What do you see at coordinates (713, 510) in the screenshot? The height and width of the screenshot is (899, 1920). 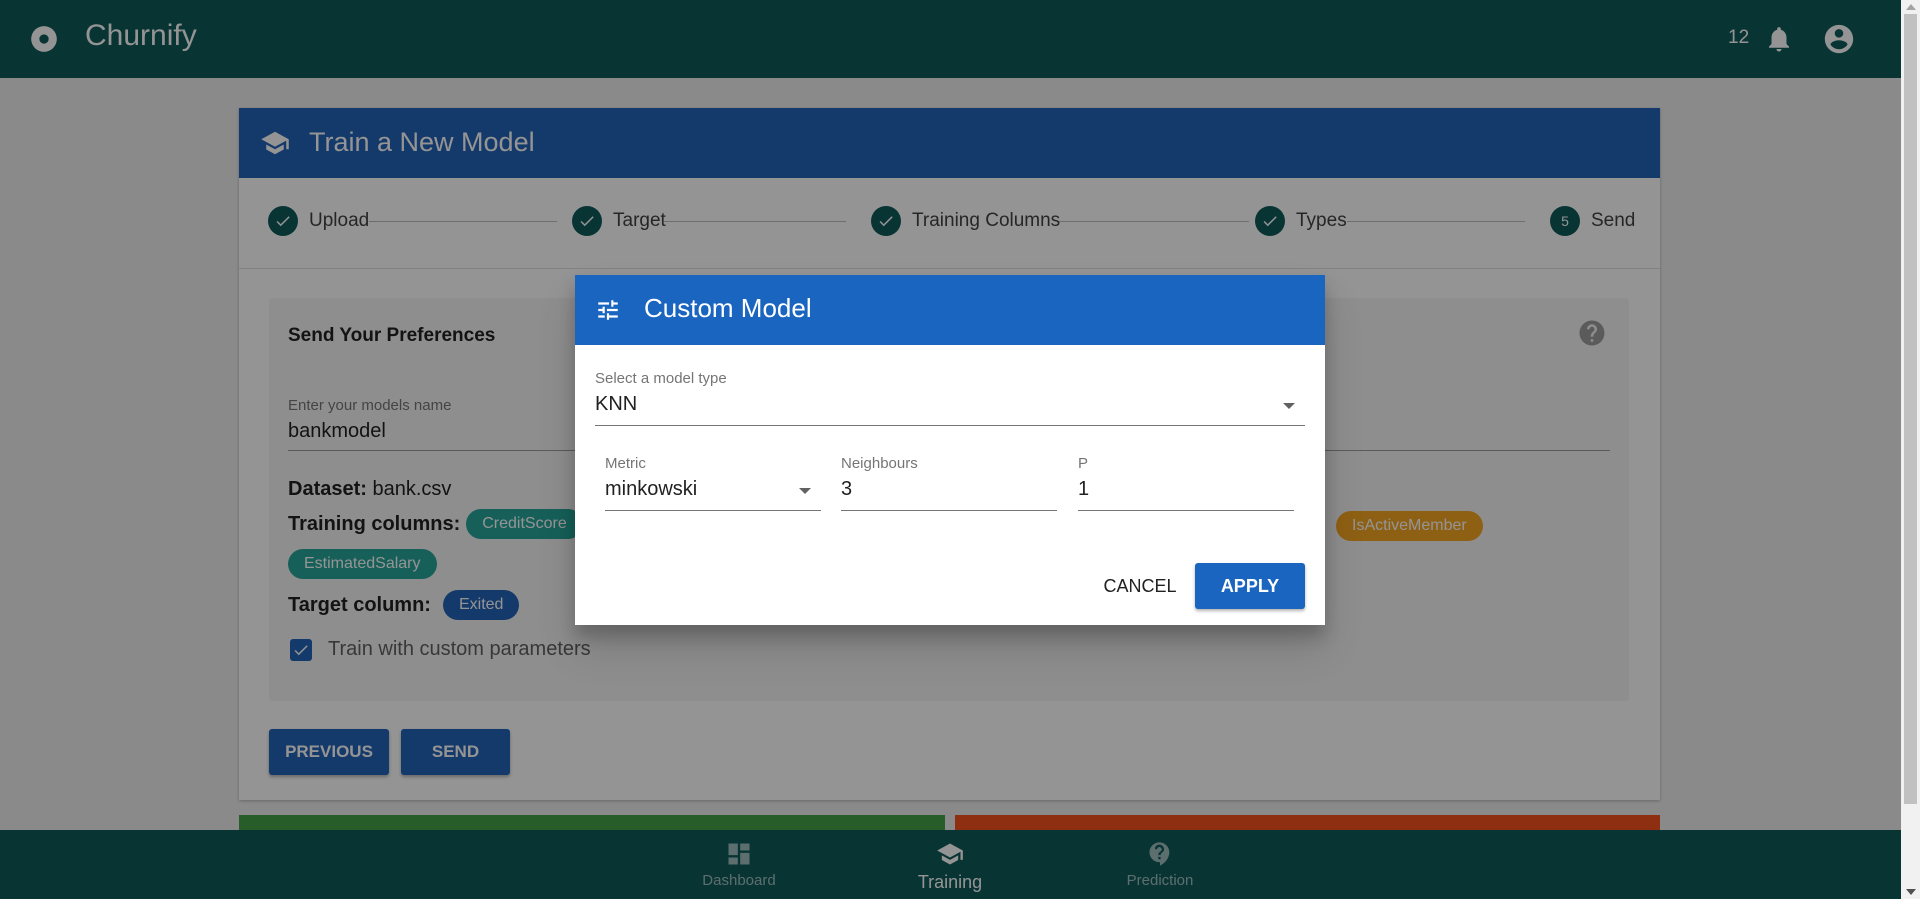 I see `metric-underline` at bounding box center [713, 510].